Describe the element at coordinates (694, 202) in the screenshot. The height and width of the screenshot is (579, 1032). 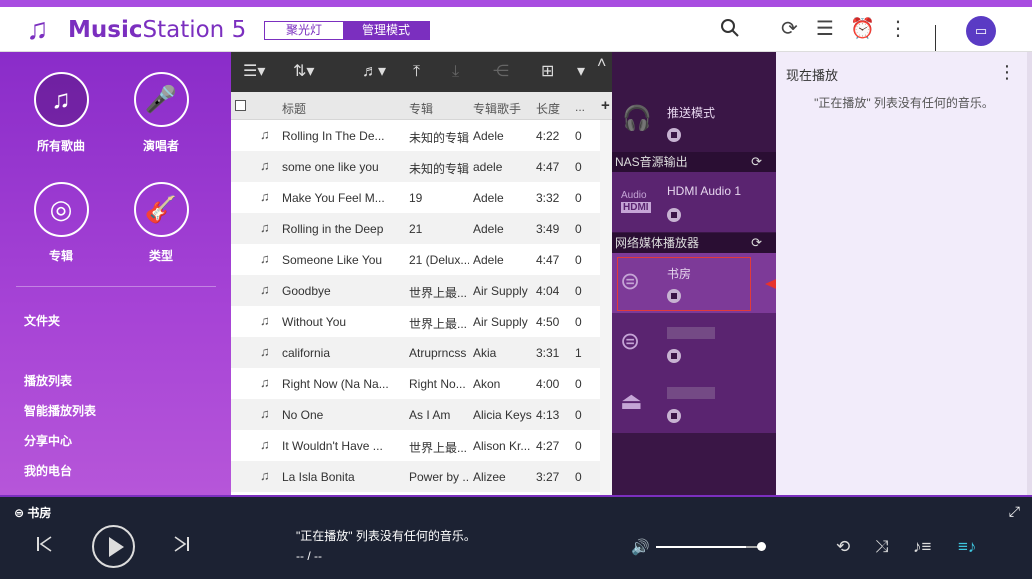
I see `hdmi-audio-device: Audio HDMI HDMI Audio 1` at that location.